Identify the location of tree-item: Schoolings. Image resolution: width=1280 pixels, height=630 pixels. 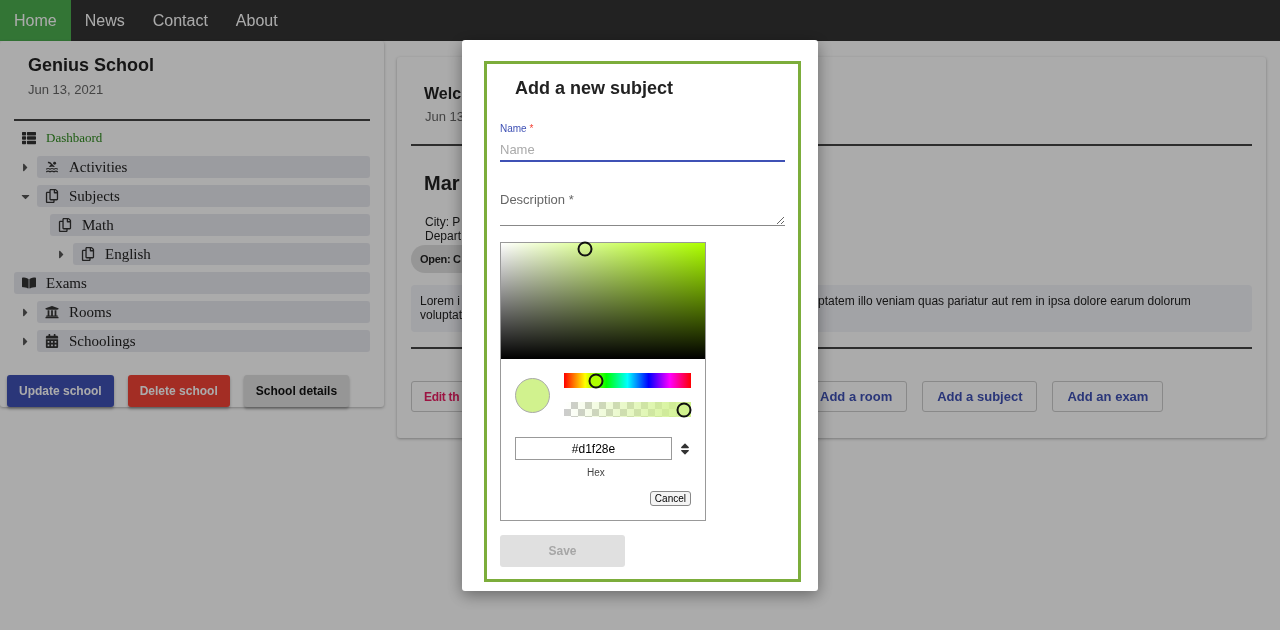
(203, 341).